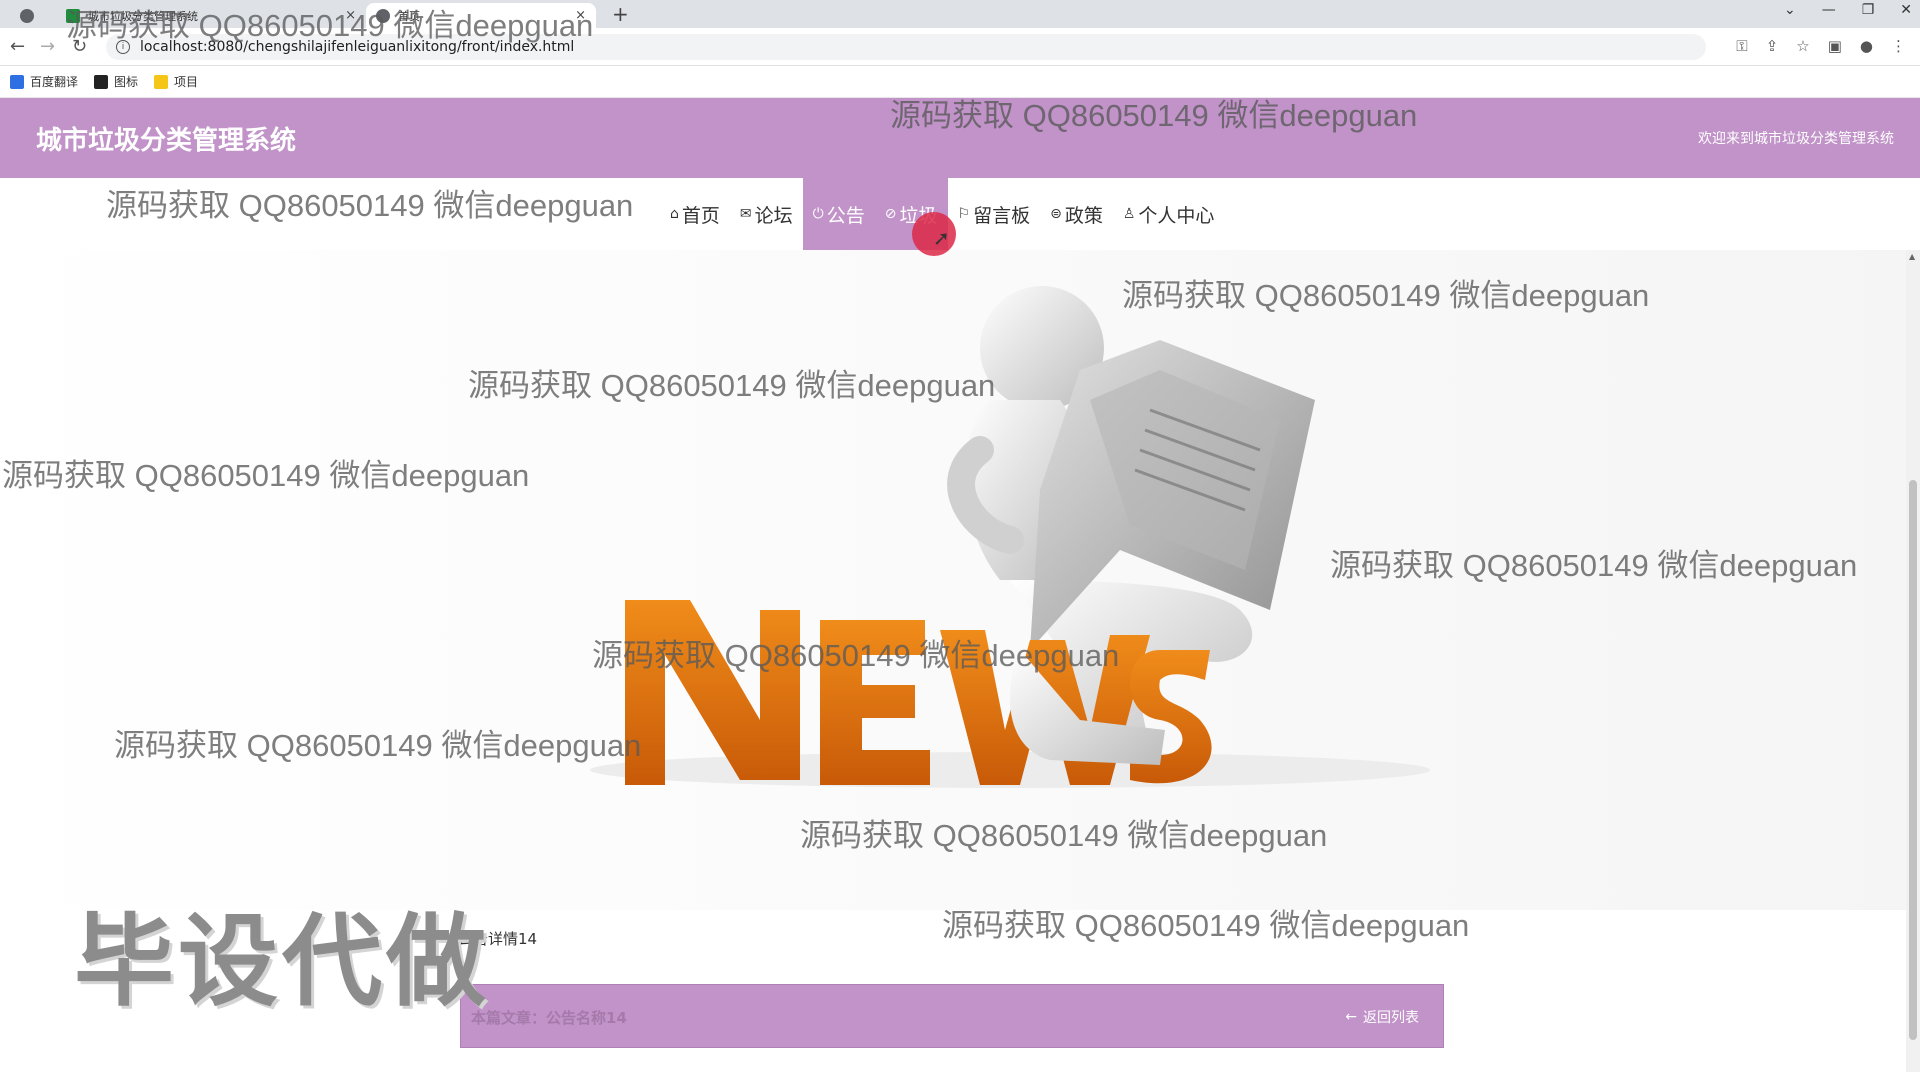  What do you see at coordinates (890, 214) in the screenshot?
I see `garbage-icon: ⊘` at bounding box center [890, 214].